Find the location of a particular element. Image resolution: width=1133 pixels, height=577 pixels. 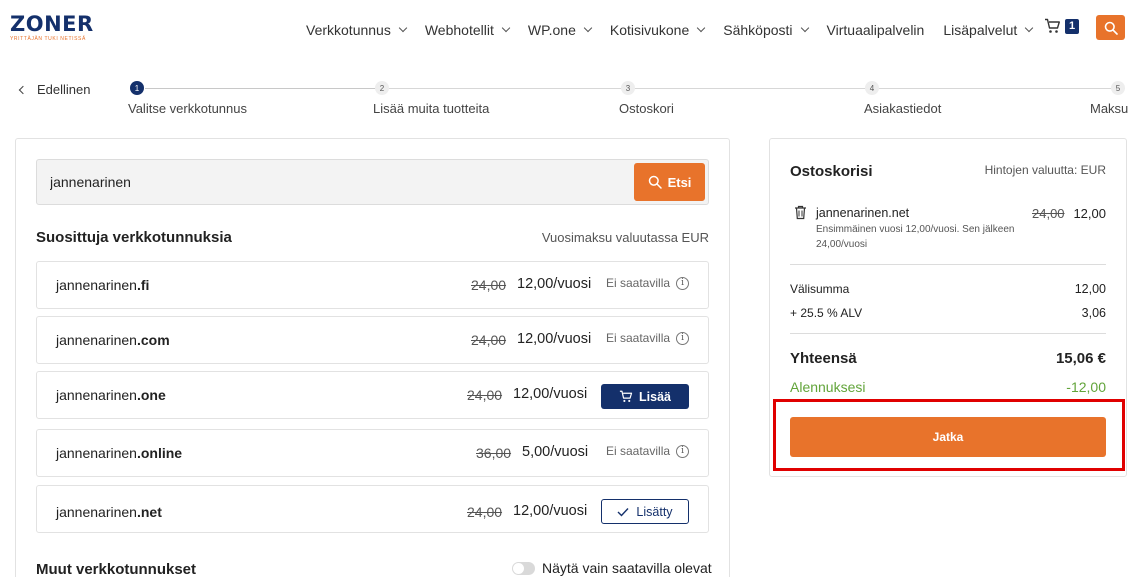

nav-item-virtuaalipalvelin: Virtuaalipalvelin is located at coordinates (876, 30).